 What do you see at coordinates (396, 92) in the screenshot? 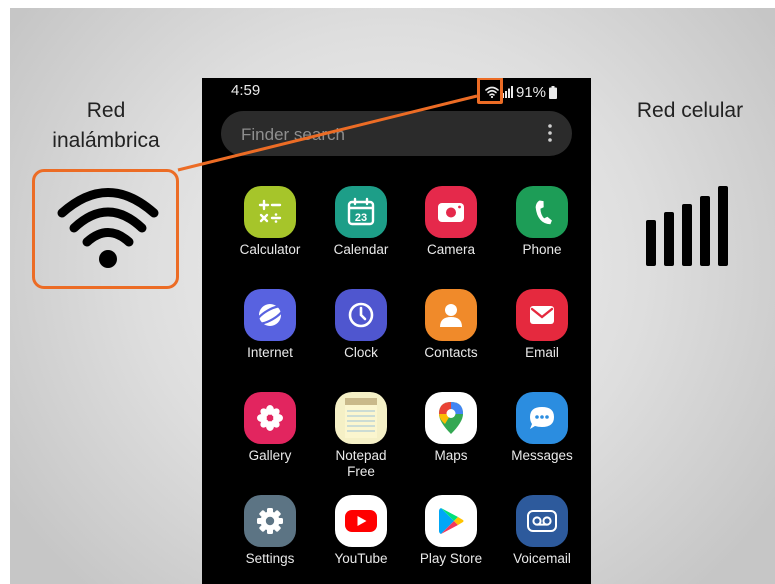
I see `status-bar: 4:59 91%` at bounding box center [396, 92].